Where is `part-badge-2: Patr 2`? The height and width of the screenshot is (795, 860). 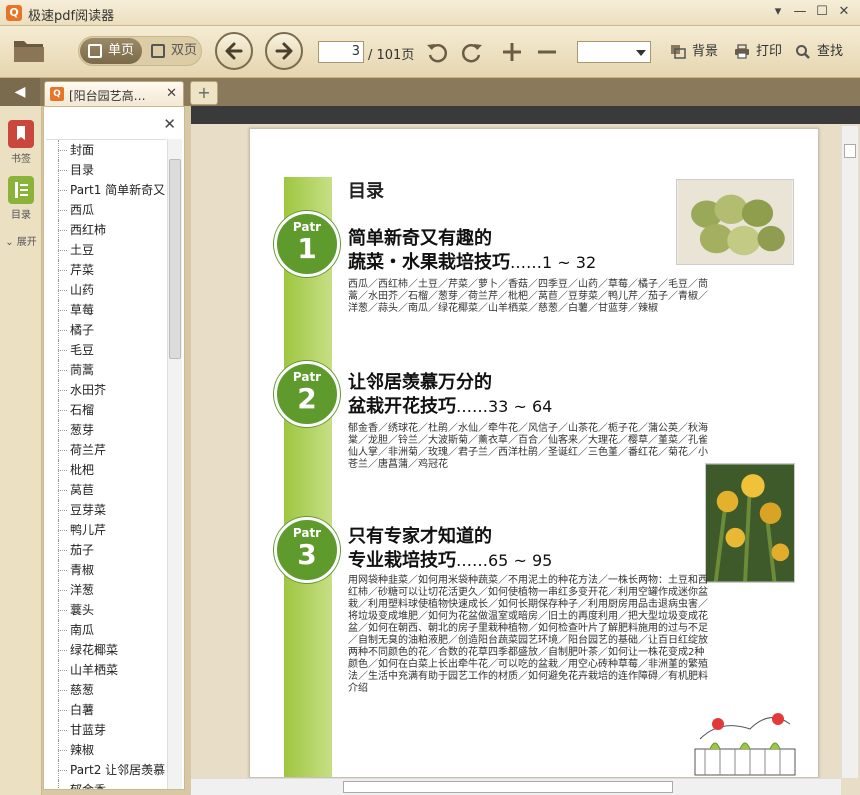
part-badge-2: Patr 2 is located at coordinates (307, 394).